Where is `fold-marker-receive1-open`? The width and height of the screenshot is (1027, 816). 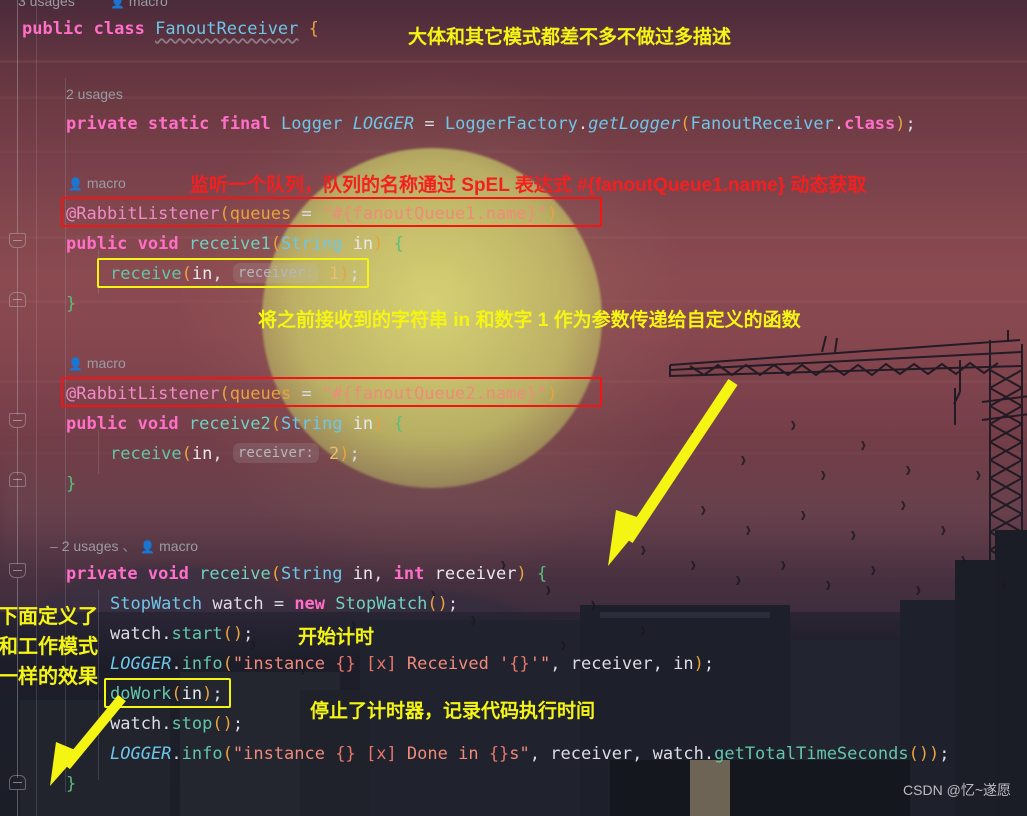 fold-marker-receive1-open is located at coordinates (17, 240).